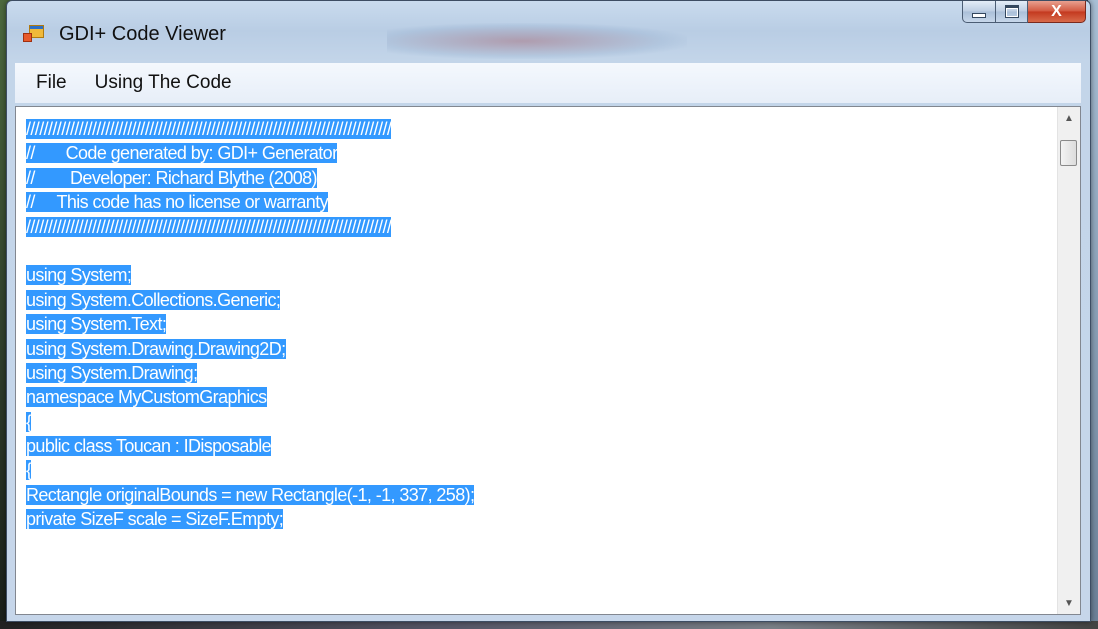  Describe the element at coordinates (142, 34) in the screenshot. I see `window-title: GDI+ Code Viewer` at that location.